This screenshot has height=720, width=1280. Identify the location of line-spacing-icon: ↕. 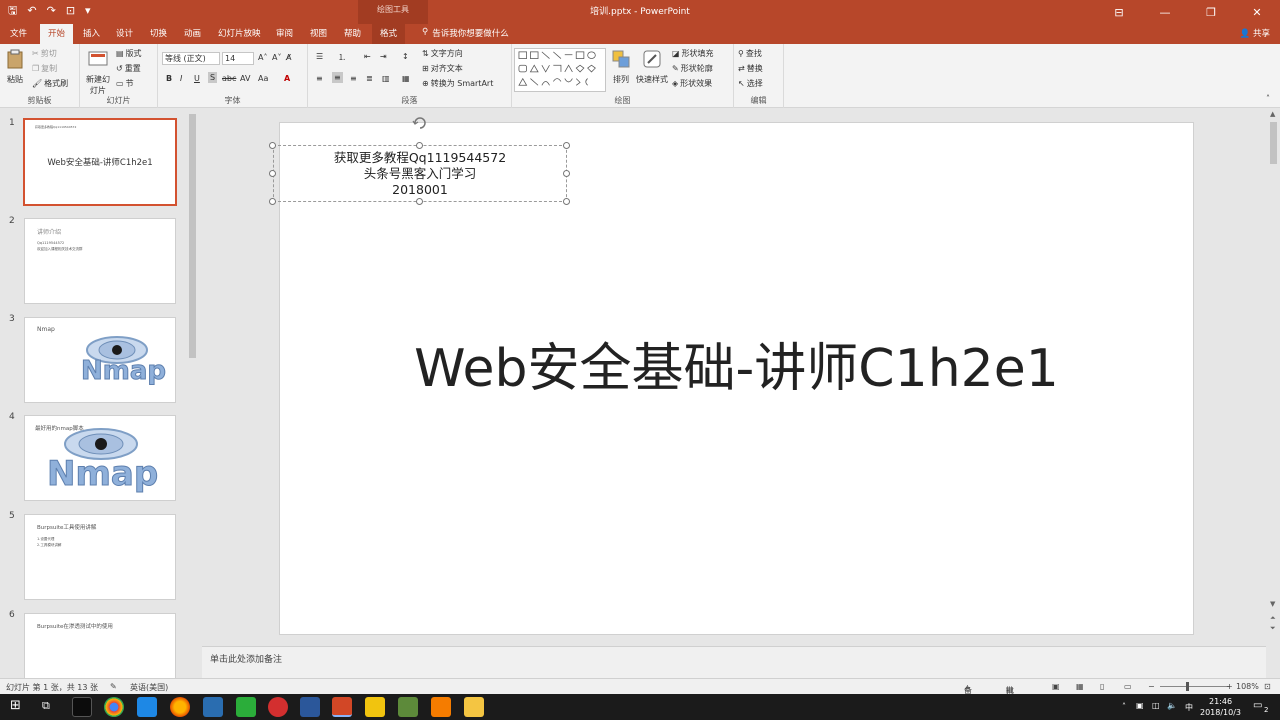
(405, 56).